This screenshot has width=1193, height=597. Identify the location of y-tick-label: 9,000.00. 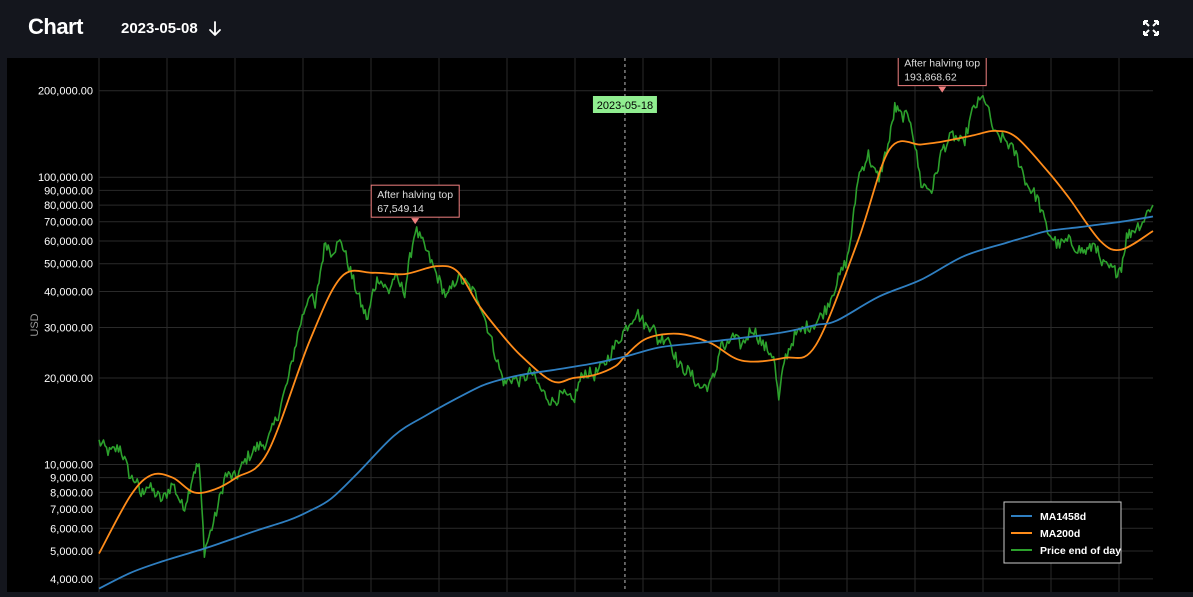
(71, 479).